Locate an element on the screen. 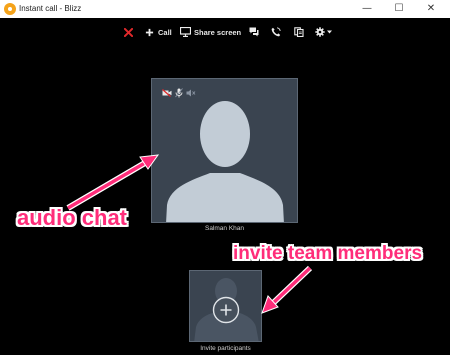  documents-icon is located at coordinates (299, 32).